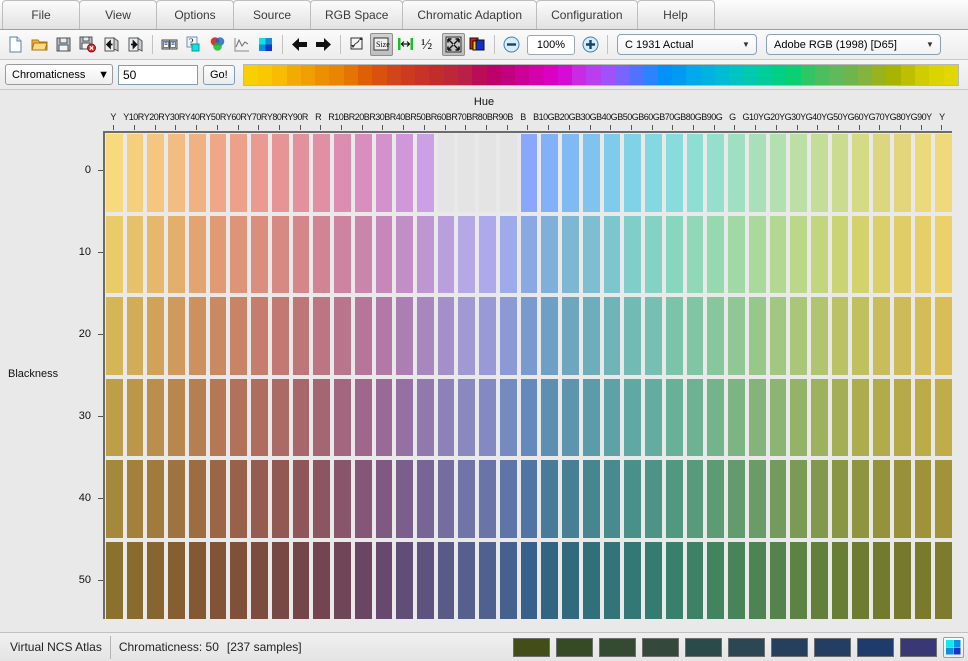 Image resolution: width=968 pixels, height=661 pixels. I want to click on new-document-icon, so click(15, 44).